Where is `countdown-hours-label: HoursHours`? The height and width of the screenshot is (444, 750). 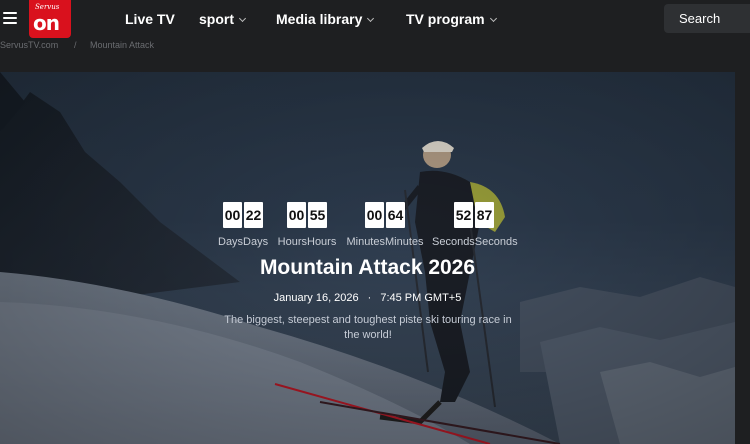 countdown-hours-label: HoursHours is located at coordinates (307, 242).